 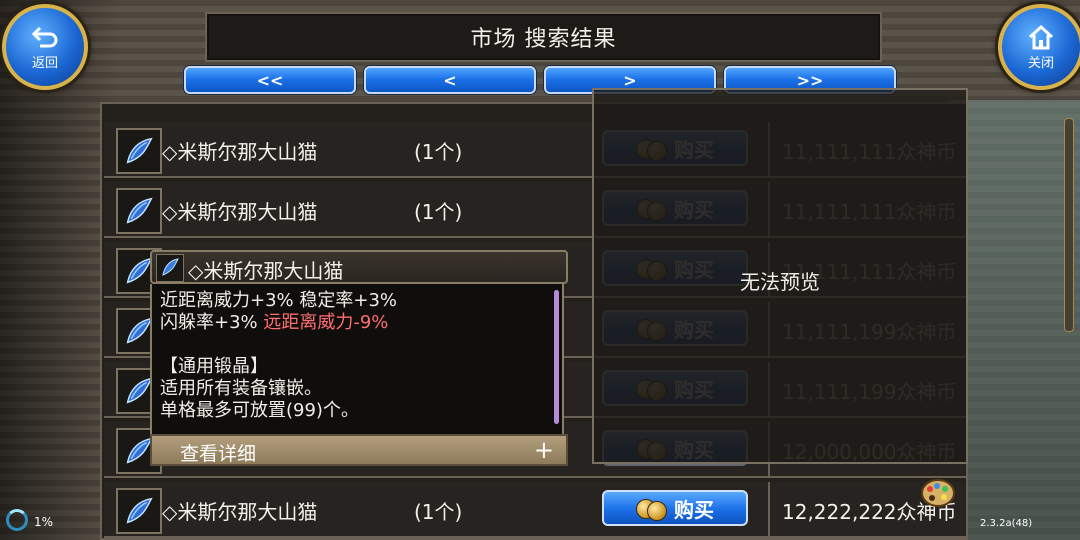 I want to click on back-button: 返回, so click(x=45, y=47).